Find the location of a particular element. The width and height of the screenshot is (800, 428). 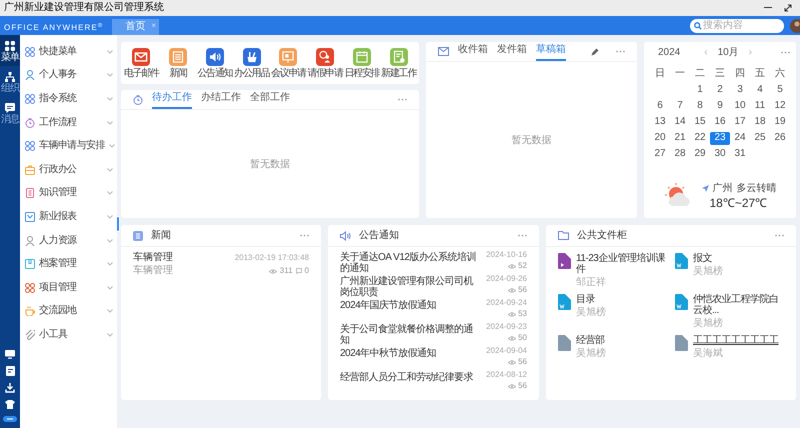

tab: 发件箱 is located at coordinates (512, 51).